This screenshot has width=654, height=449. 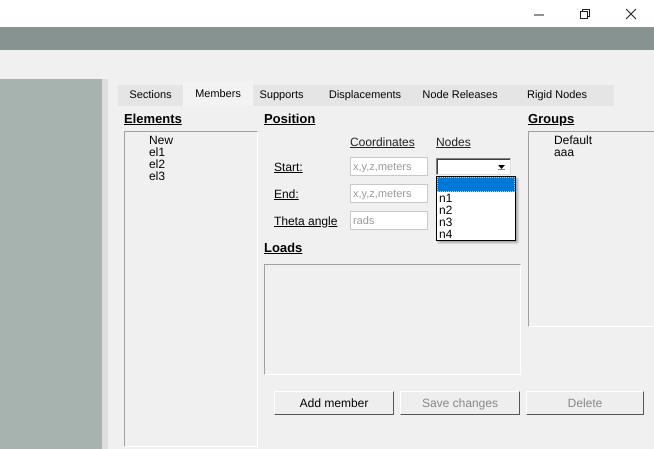 What do you see at coordinates (365, 95) in the screenshot?
I see `tab: Displacements` at bounding box center [365, 95].